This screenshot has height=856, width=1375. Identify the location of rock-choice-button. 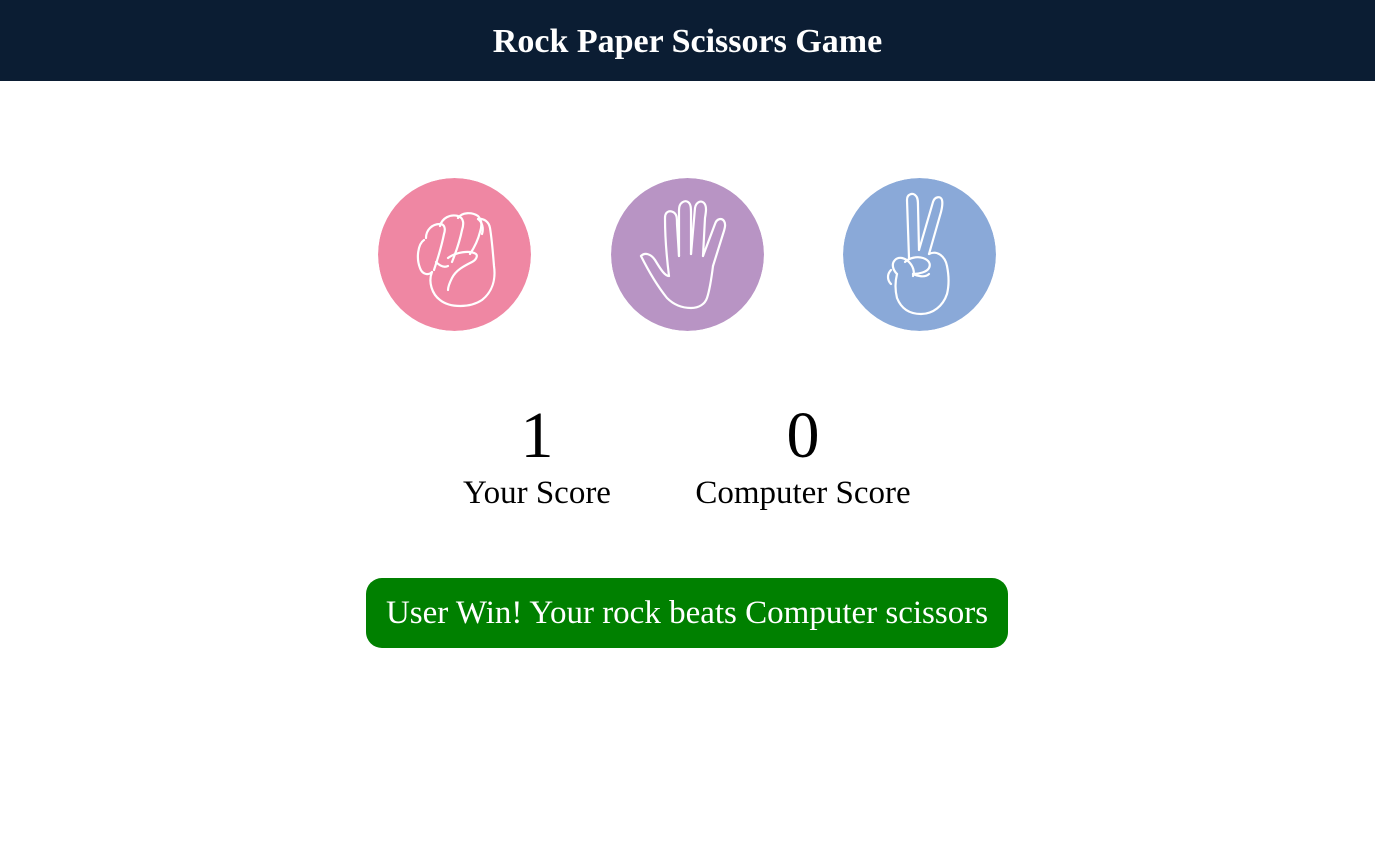
(454, 254).